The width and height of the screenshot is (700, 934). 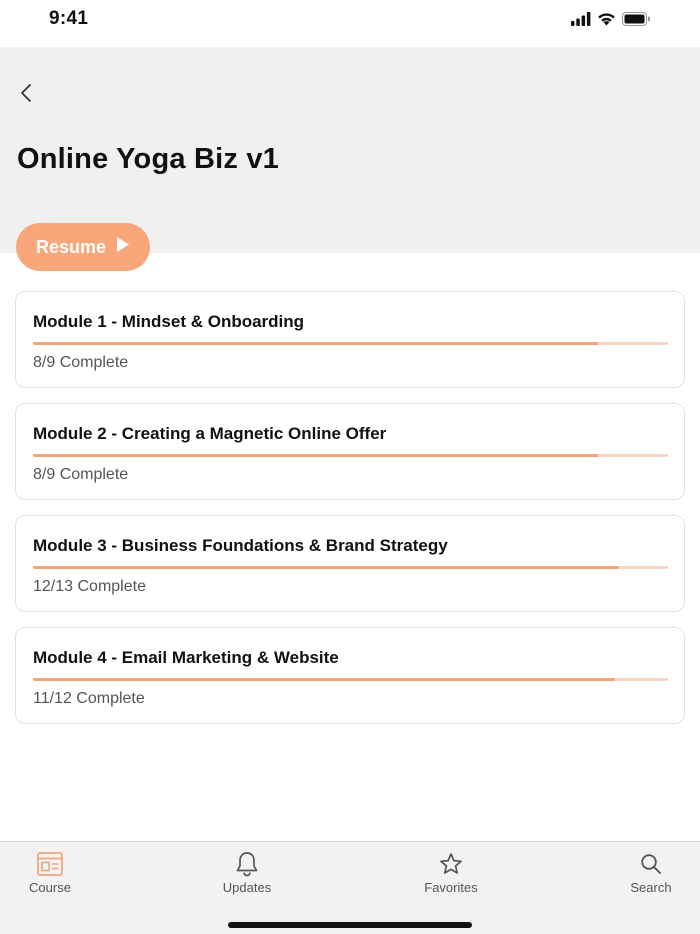 I want to click on tab-favorites: Favorites, so click(x=451, y=875).